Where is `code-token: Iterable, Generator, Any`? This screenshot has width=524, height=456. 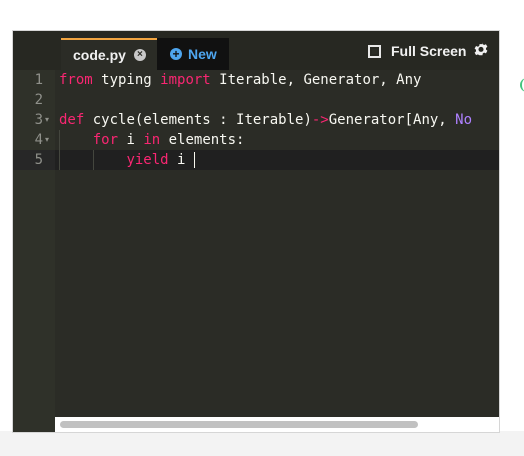 code-token: Iterable, Generator, Any is located at coordinates (316, 80).